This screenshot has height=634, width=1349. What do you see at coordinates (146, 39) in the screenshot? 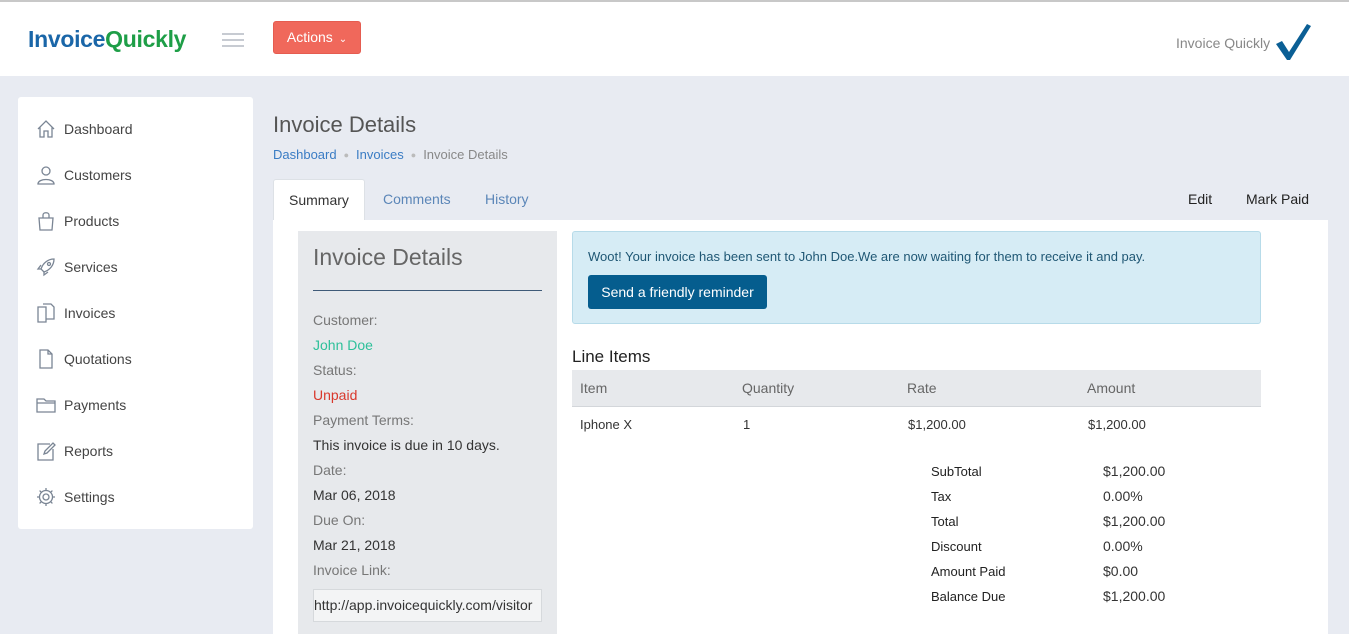
I see `logo-text-quickly: Quickly` at bounding box center [146, 39].